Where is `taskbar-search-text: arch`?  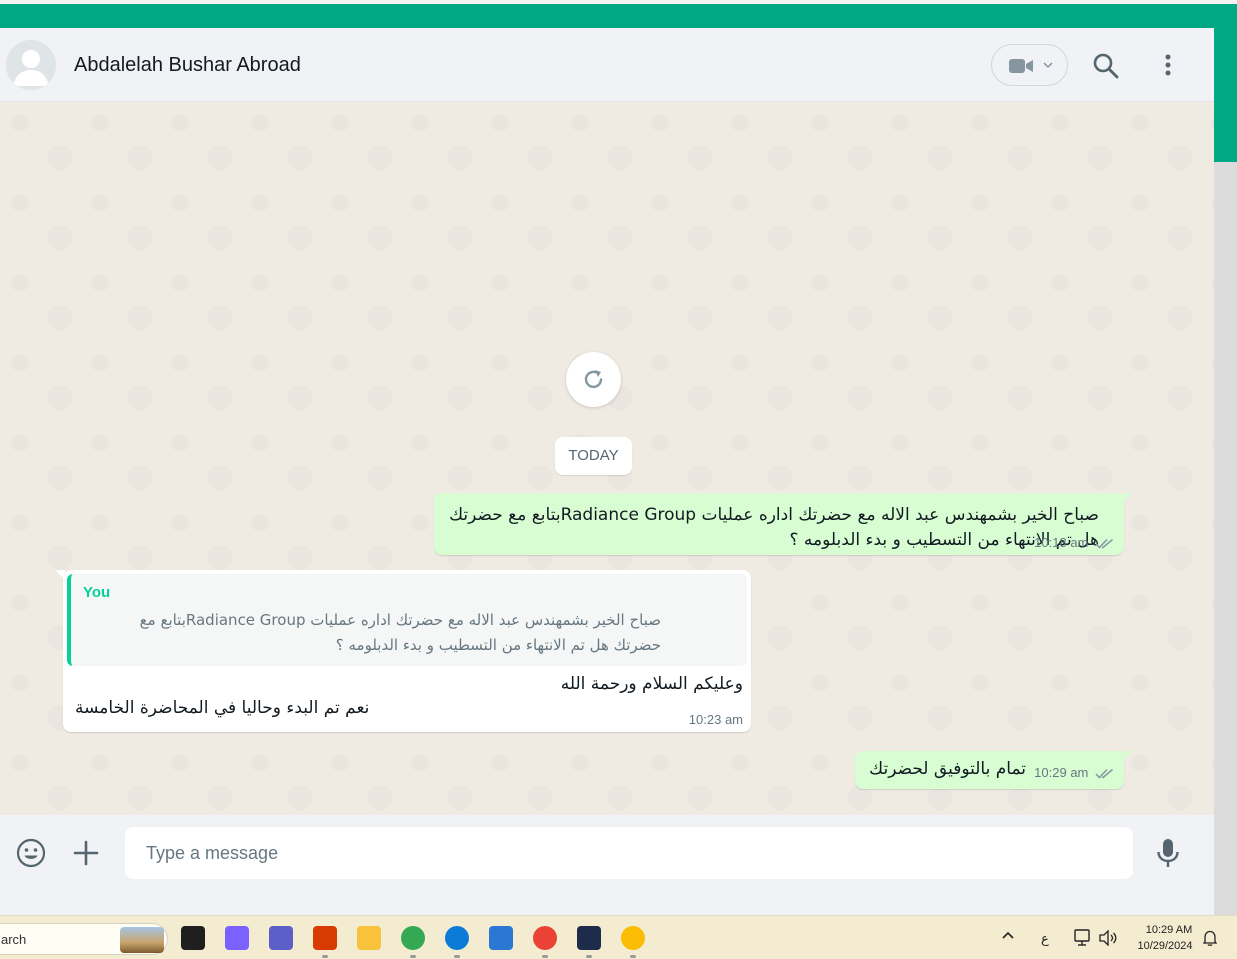 taskbar-search-text: arch is located at coordinates (14, 939).